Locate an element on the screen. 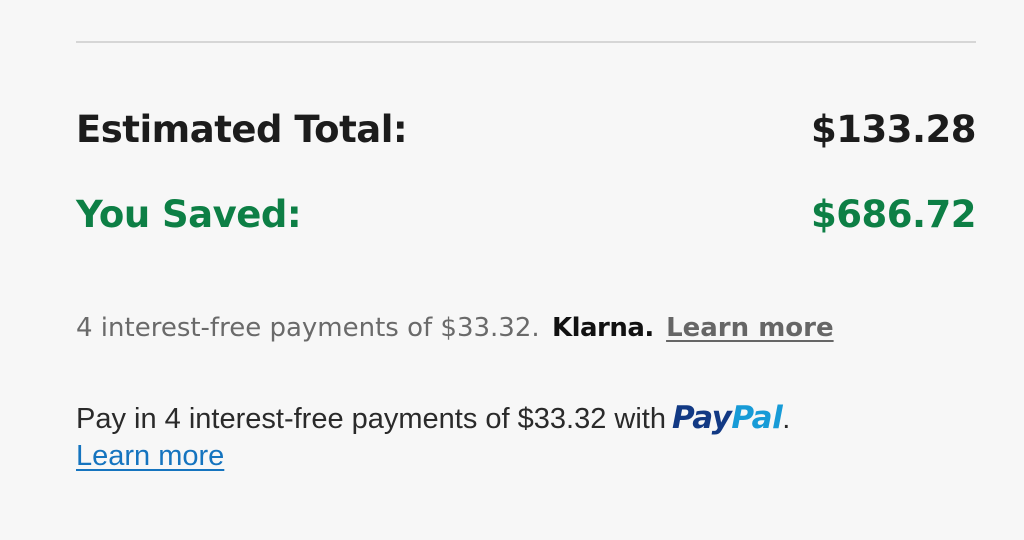 The image size is (1024, 540). paypal-period: . is located at coordinates (786, 419).